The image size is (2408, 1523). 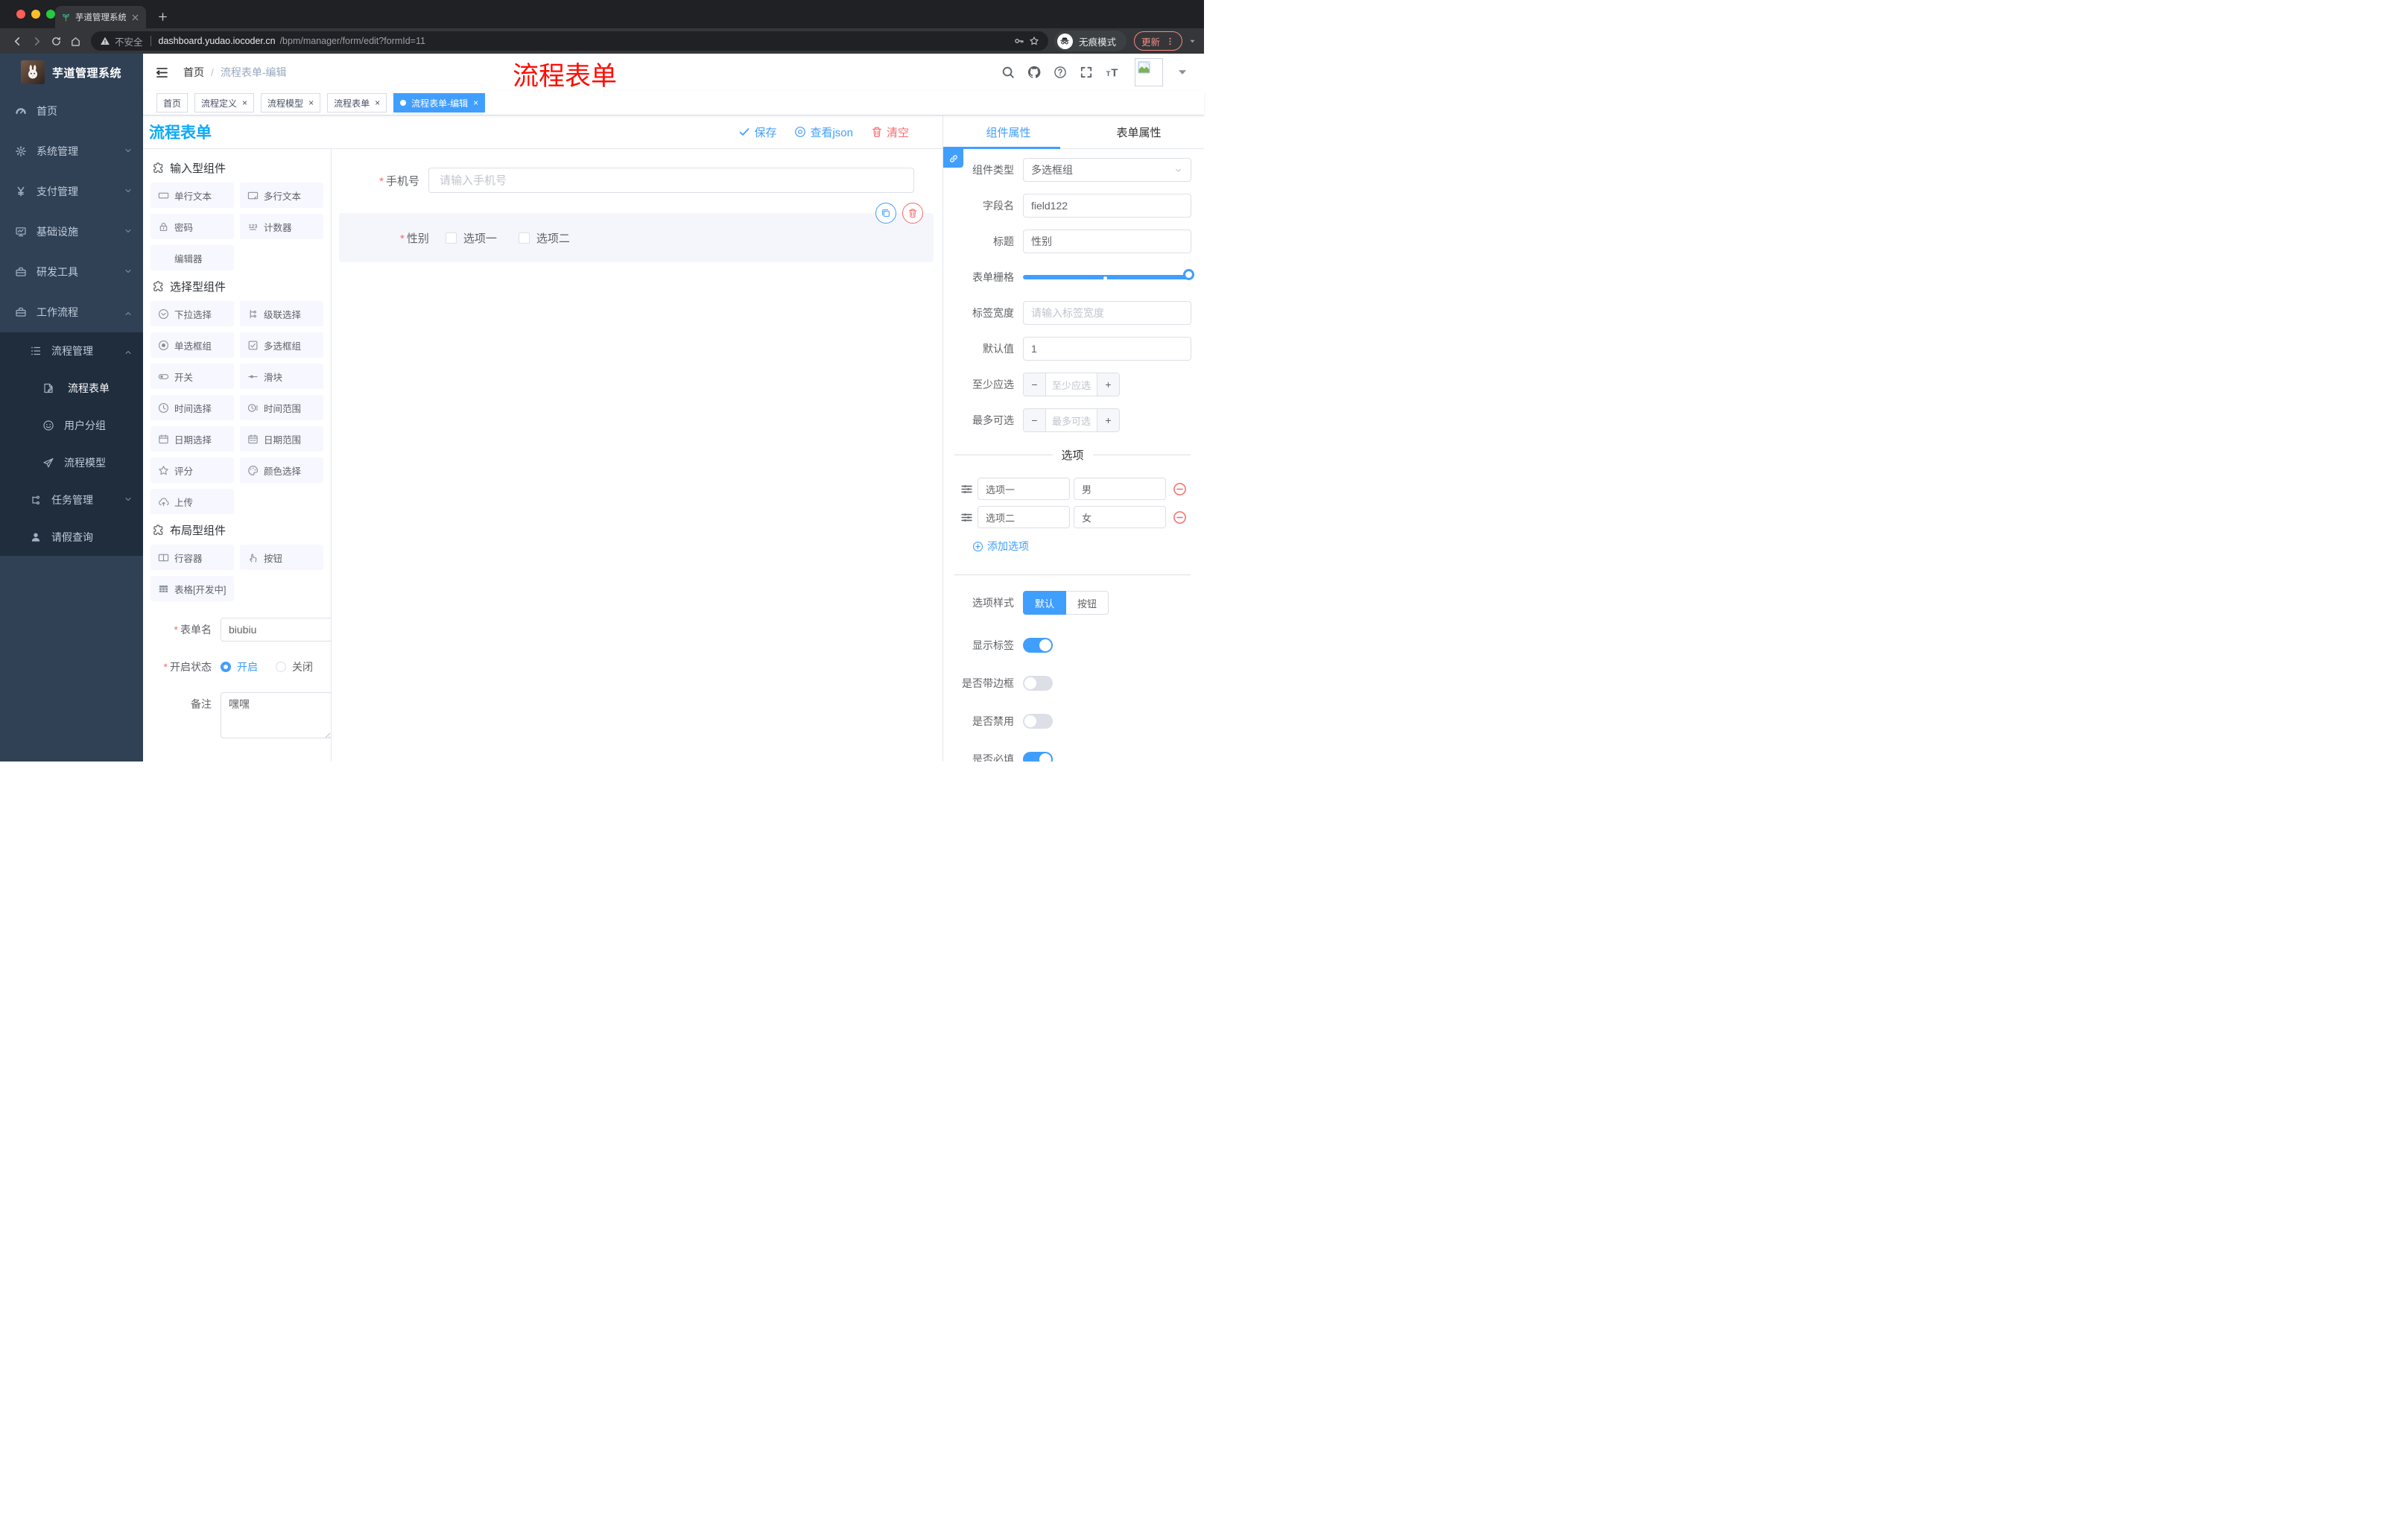 What do you see at coordinates (161, 73) in the screenshot?
I see `sidebar-collapse-icon` at bounding box center [161, 73].